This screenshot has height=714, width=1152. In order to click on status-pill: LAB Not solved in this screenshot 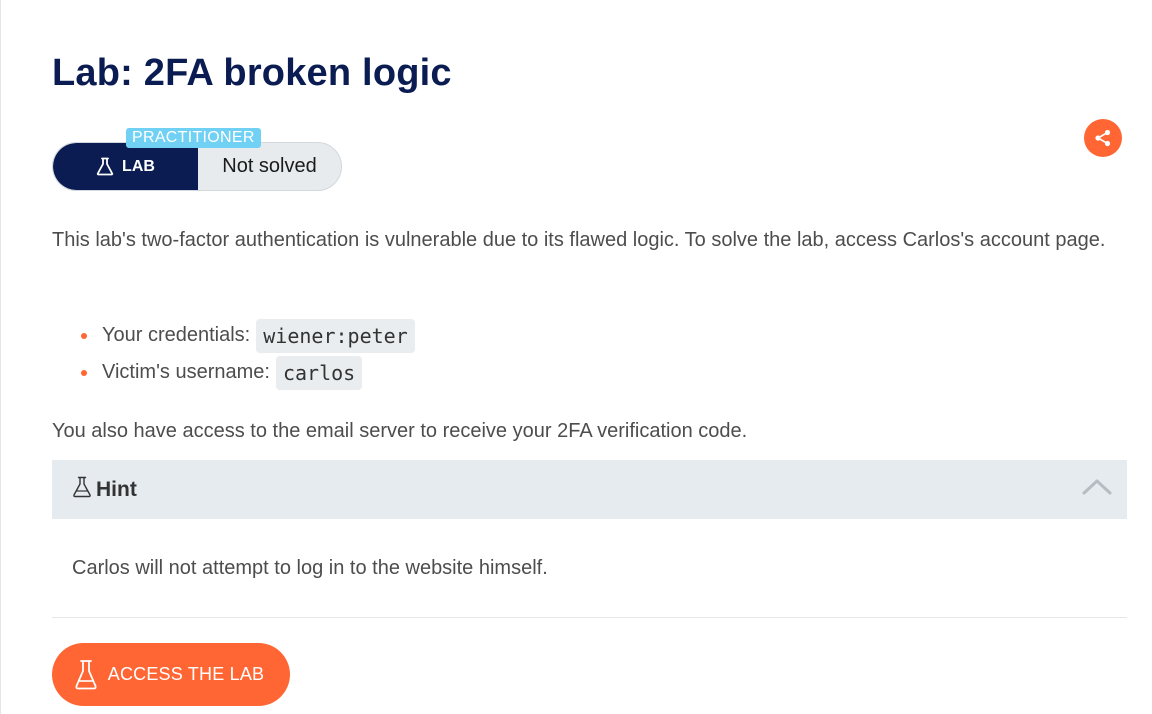, I will do `click(197, 166)`.